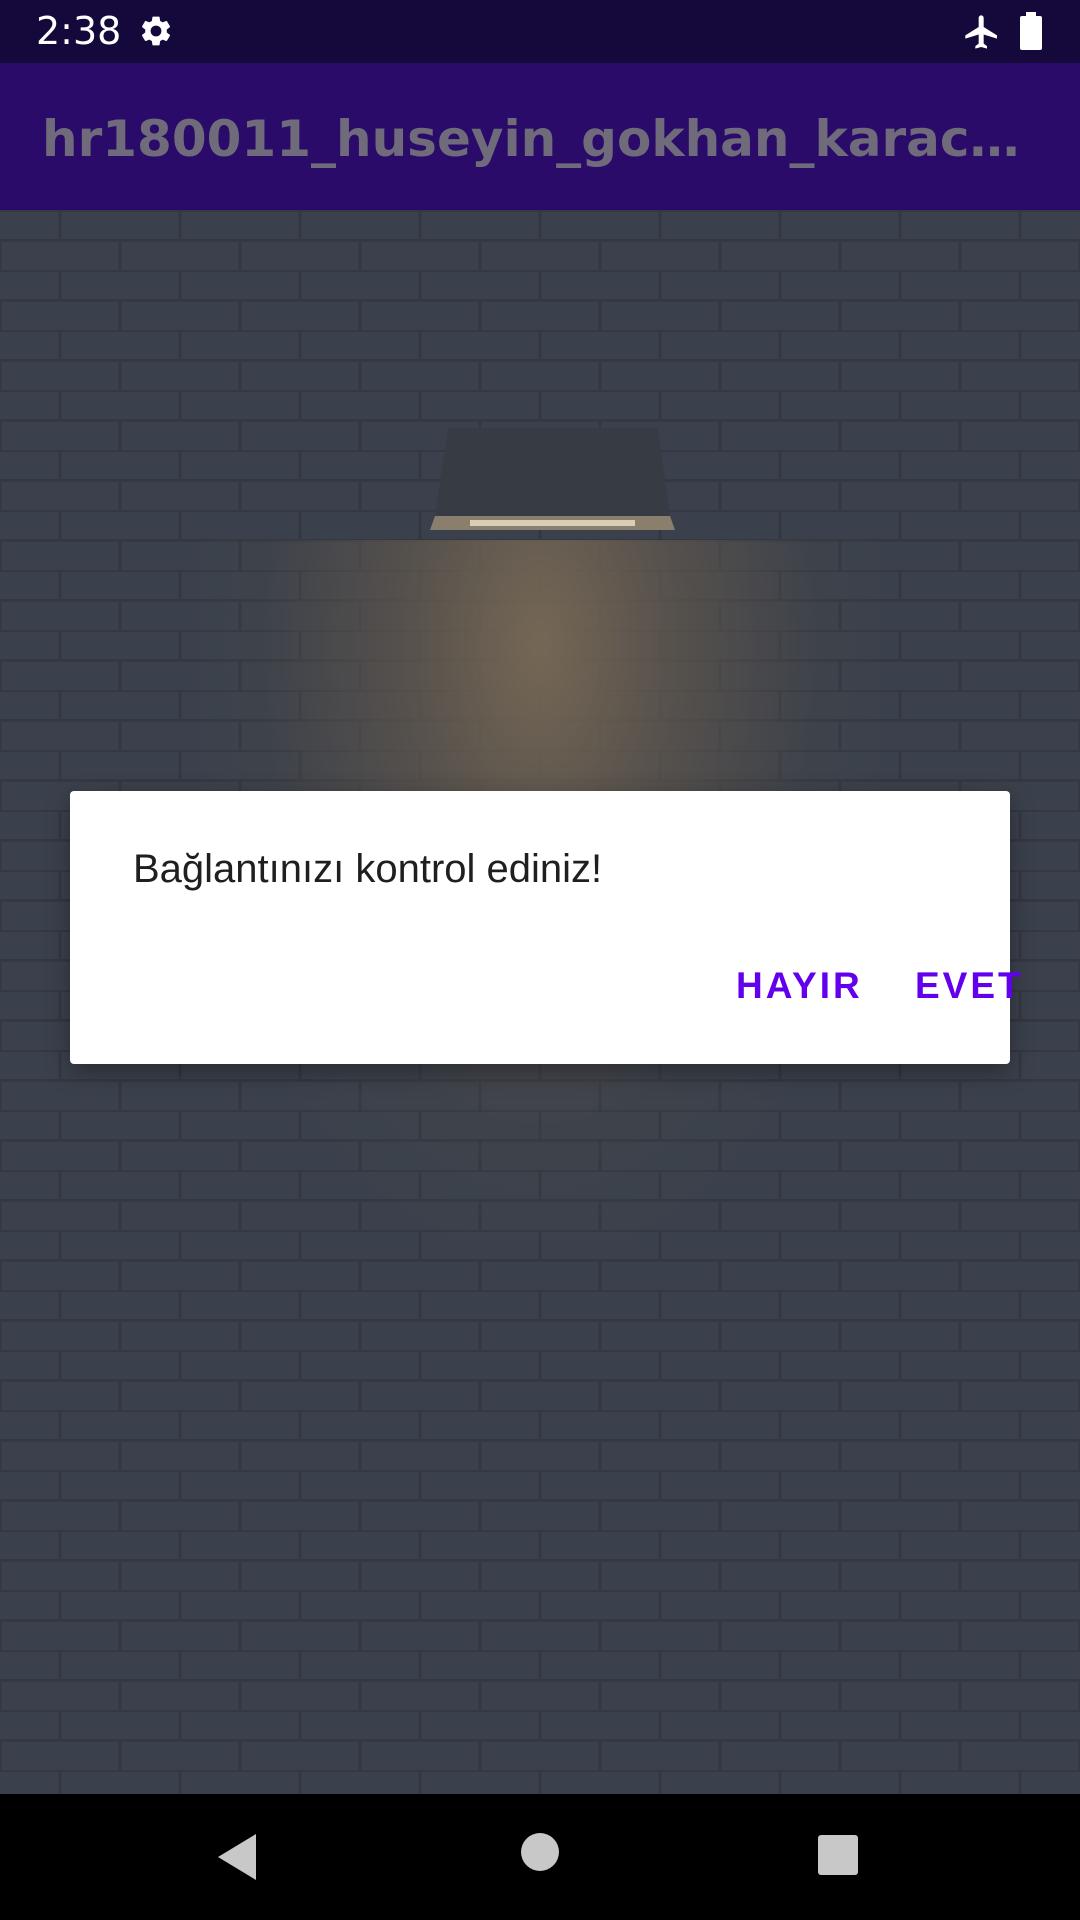 The width and height of the screenshot is (1080, 1920). What do you see at coordinates (238, 1857) in the screenshot?
I see `back-icon` at bounding box center [238, 1857].